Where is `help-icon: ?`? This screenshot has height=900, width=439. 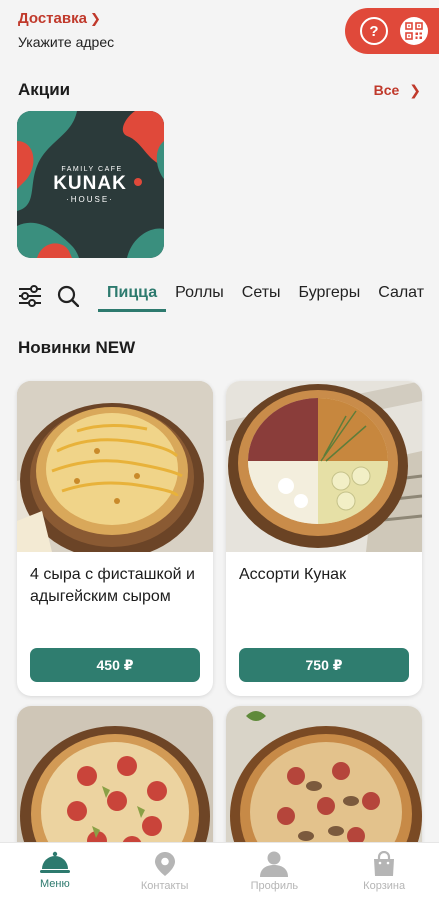 help-icon: ? is located at coordinates (374, 31).